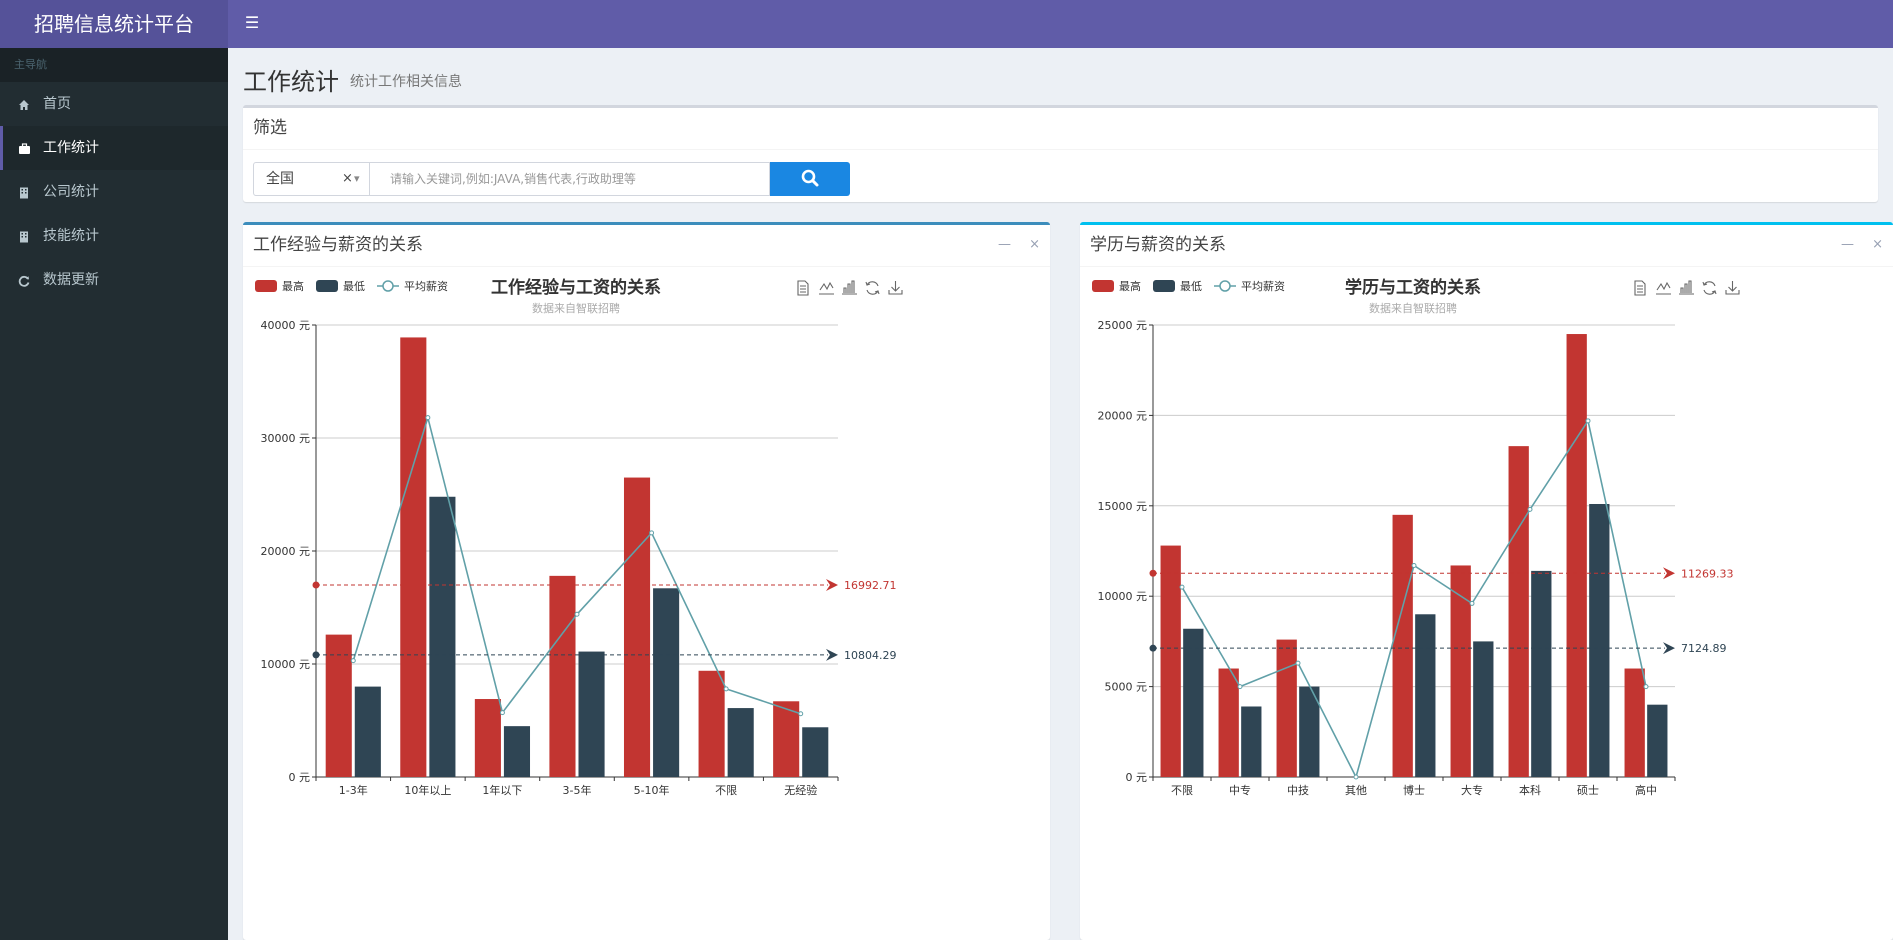  What do you see at coordinates (1240, 790) in the screenshot?
I see `x-tick-label: 中专` at bounding box center [1240, 790].